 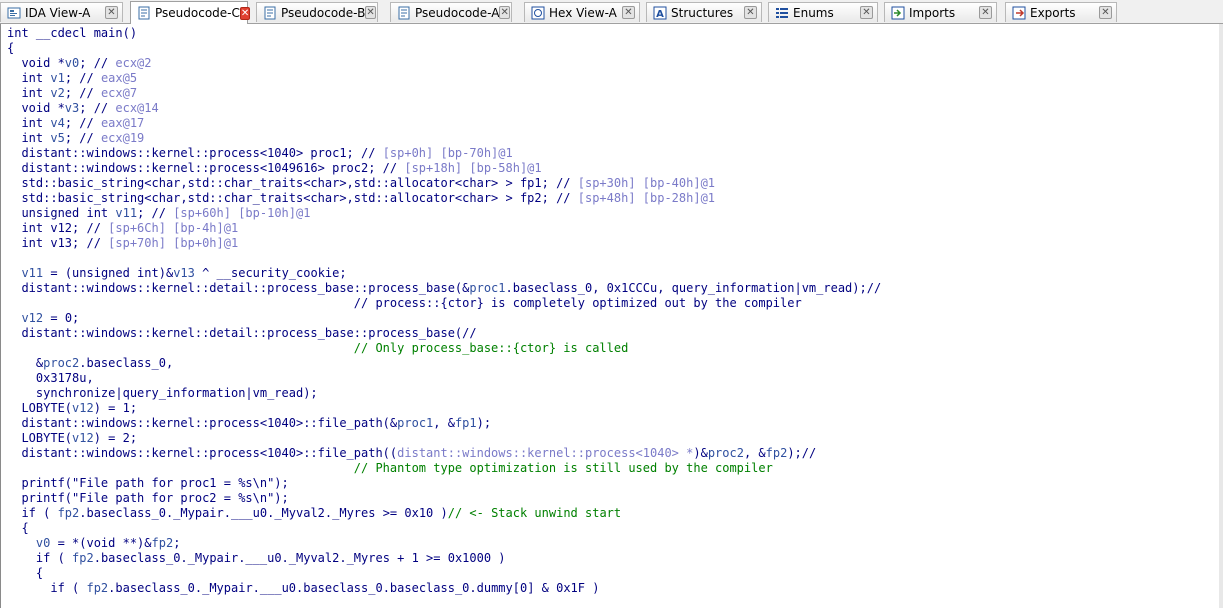 I want to click on tab-enums: Enums ✕, so click(x=823, y=12).